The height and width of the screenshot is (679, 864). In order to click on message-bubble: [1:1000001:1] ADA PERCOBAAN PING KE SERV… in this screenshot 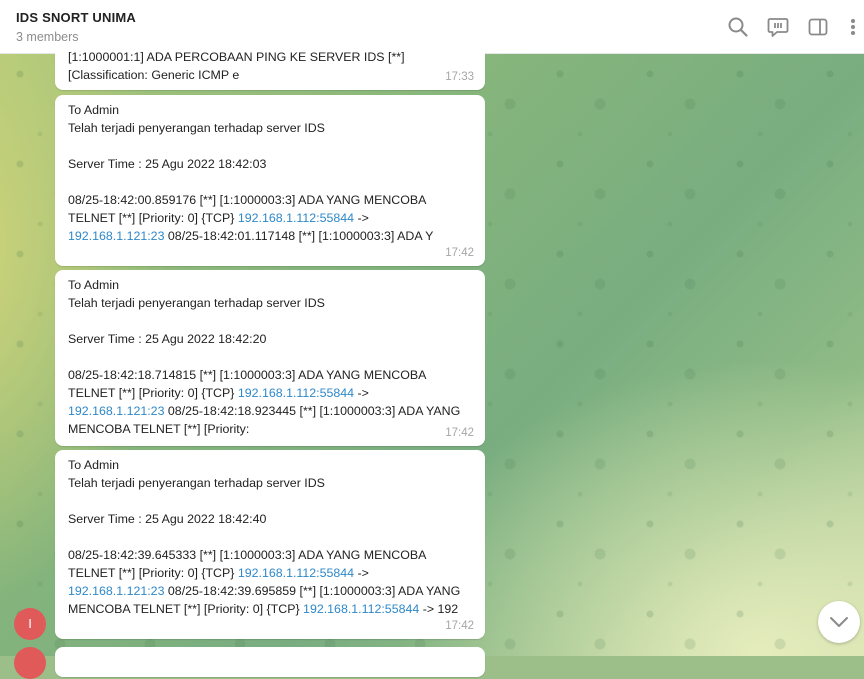, I will do `click(270, 67)`.